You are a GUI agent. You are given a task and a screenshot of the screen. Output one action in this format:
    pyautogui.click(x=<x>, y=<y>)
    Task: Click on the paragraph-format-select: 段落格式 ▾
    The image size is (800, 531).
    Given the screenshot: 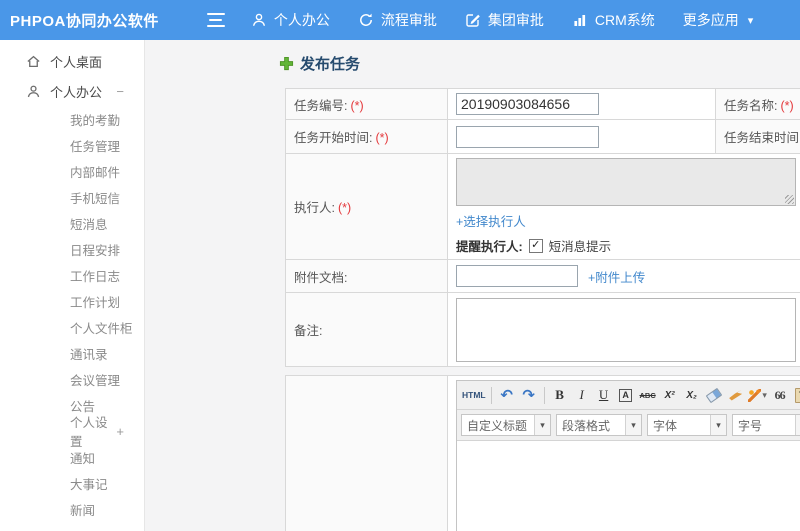 What is the action you would take?
    pyautogui.click(x=599, y=425)
    